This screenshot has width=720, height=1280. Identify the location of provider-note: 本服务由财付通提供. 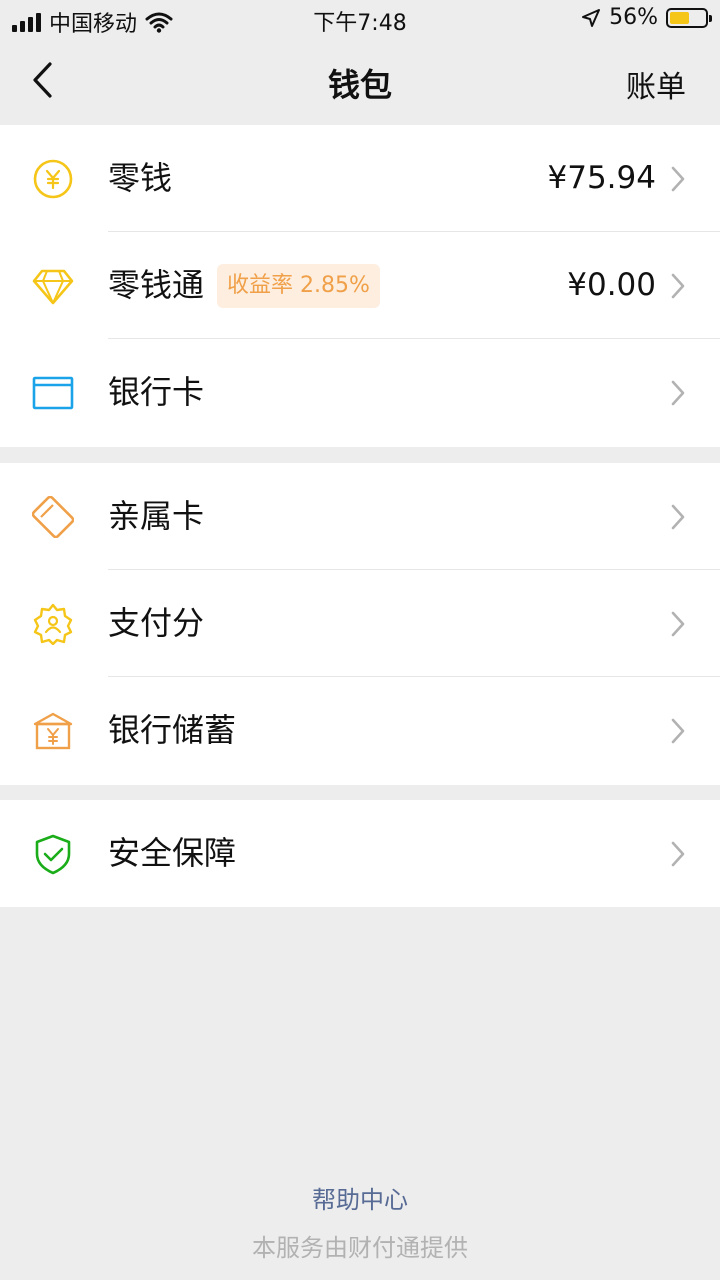
(360, 1248).